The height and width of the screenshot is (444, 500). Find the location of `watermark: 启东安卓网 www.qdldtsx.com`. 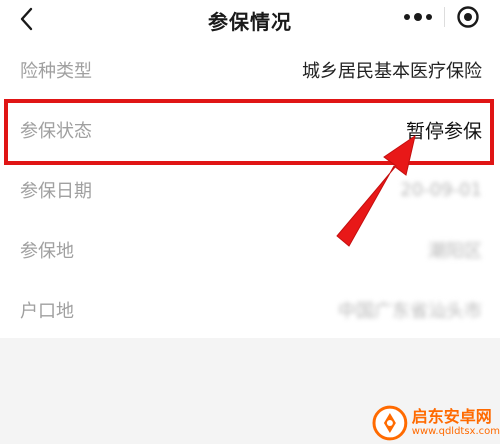

watermark: 启东安卓网 www.qdldtsx.com is located at coordinates (436, 423).